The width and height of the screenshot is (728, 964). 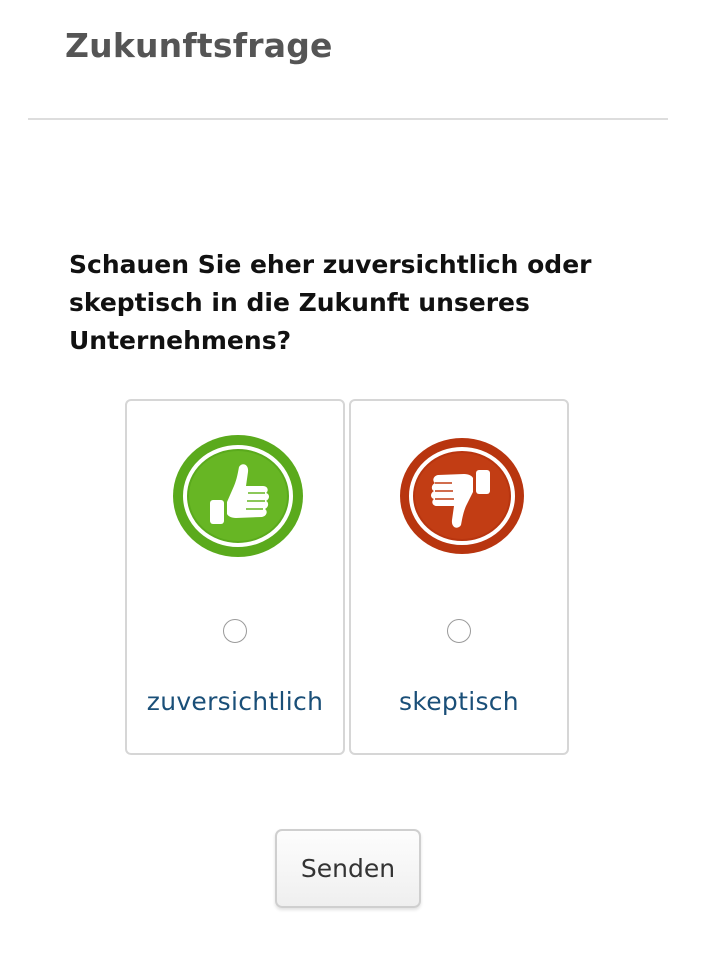 I want to click on option-label-skeptisch: skeptisch, so click(x=459, y=701).